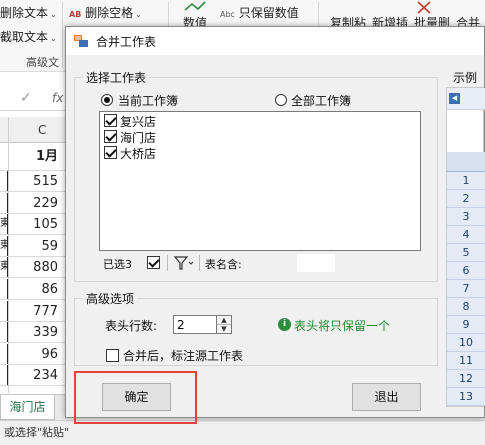 Image resolution: width=485 pixels, height=445 pixels. I want to click on first-sheet-icon: ◀, so click(454, 98).